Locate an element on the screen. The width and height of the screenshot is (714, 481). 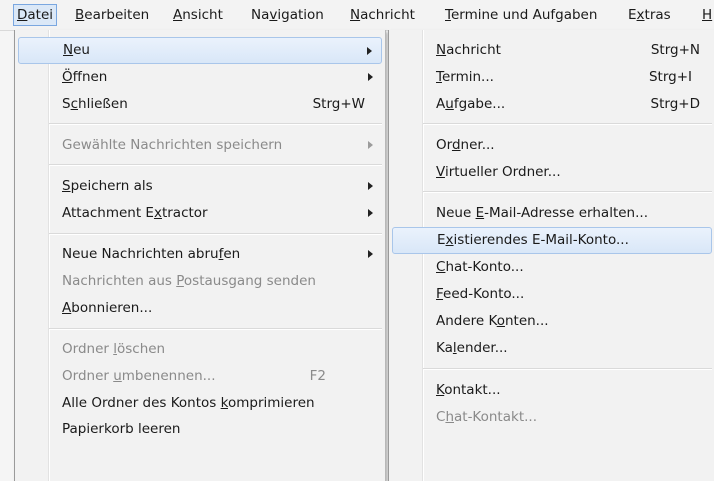
menu-item-gewaehlte-nachrichten-speichern: Gewählte Nachrichten speichern is located at coordinates (200, 145).